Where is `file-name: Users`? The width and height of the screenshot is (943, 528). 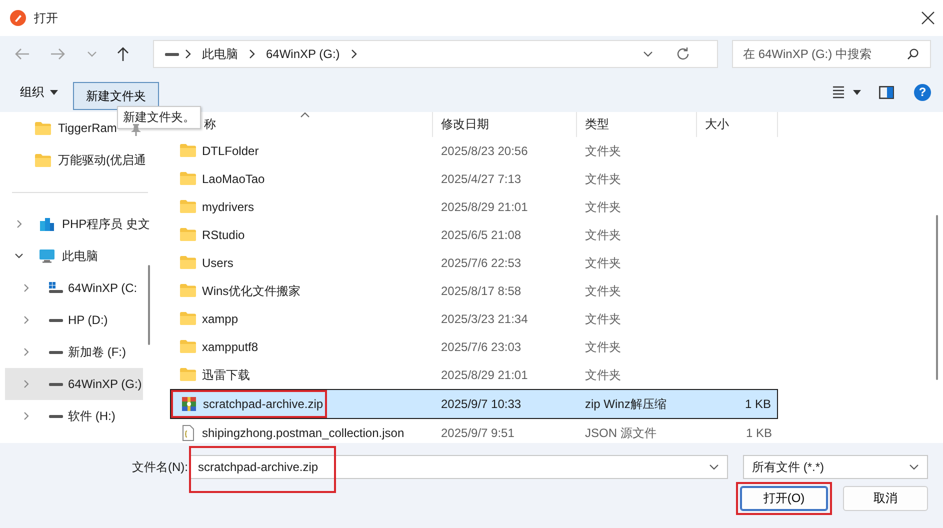
file-name: Users is located at coordinates (218, 263).